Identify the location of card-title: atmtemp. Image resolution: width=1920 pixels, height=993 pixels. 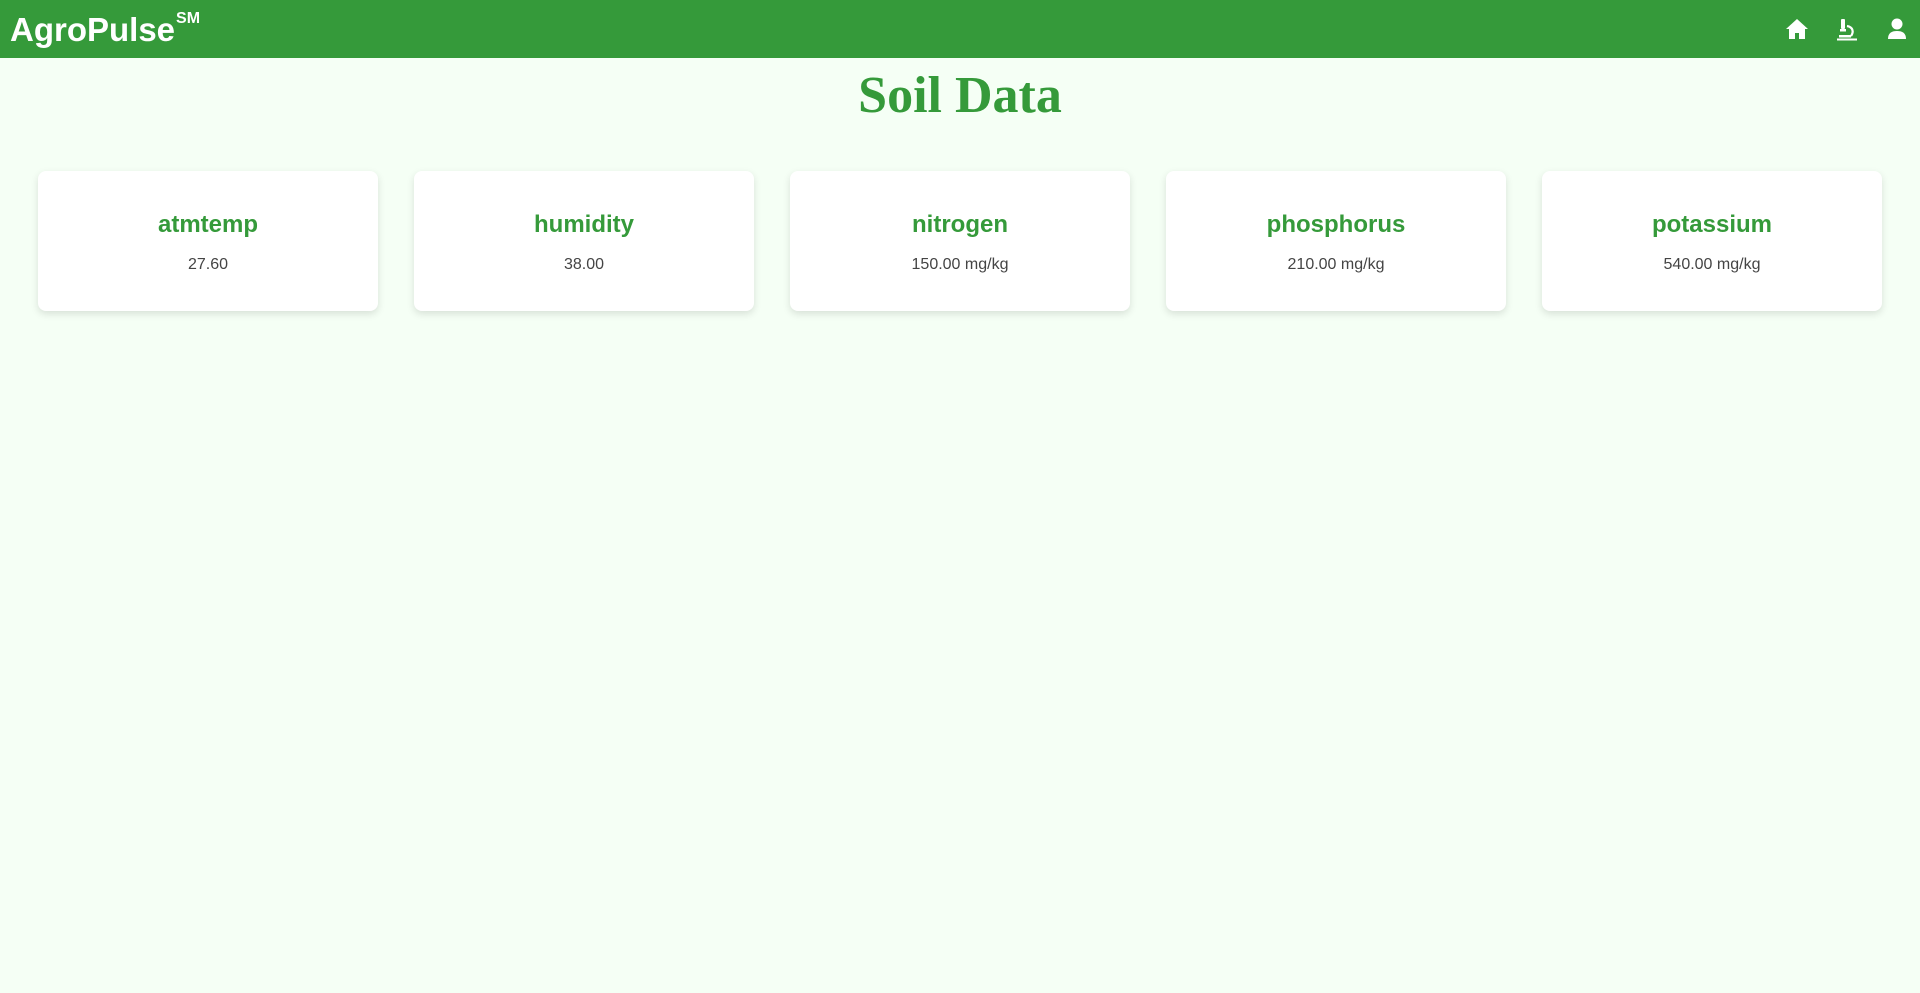
(208, 224).